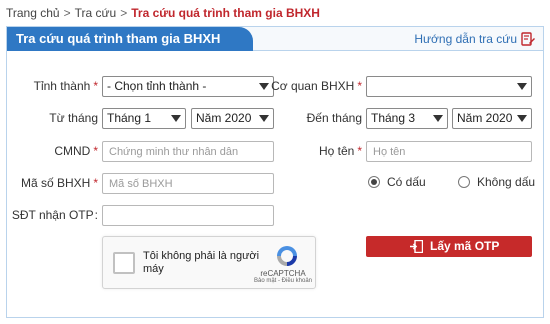 The image size is (550, 324). What do you see at coordinates (225, 13) in the screenshot?
I see `breadcrumb-current: Tra cứu quá trình tham gia BHXH` at bounding box center [225, 13].